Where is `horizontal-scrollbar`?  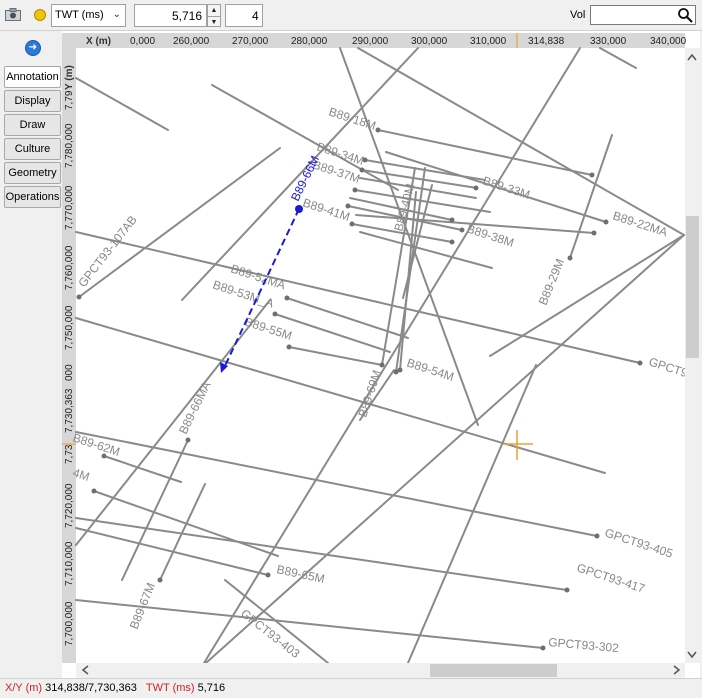
horizontal-scrollbar is located at coordinates (380, 670).